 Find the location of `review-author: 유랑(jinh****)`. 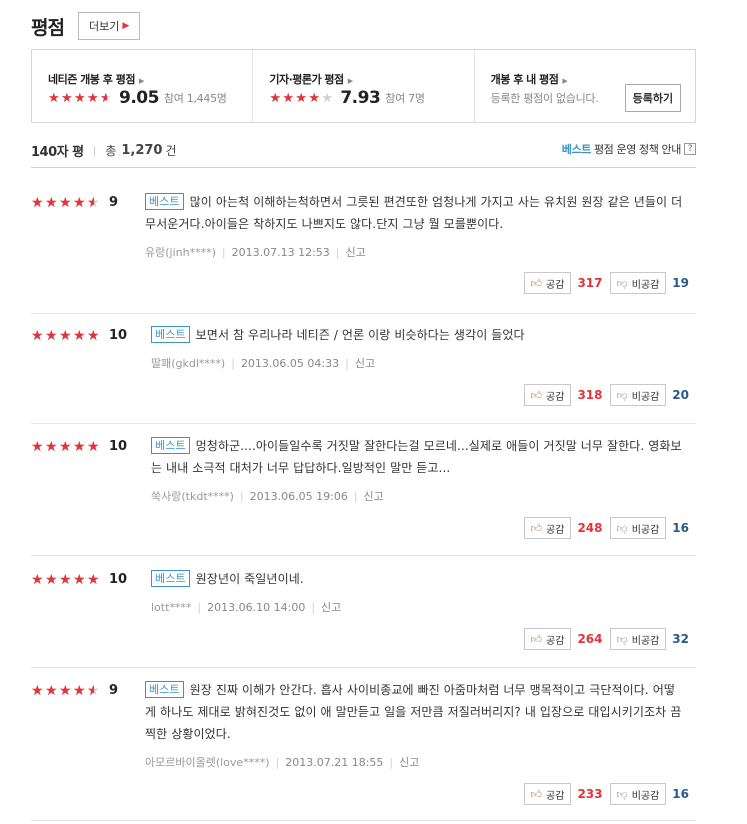

review-author: 유랑(jinh****) is located at coordinates (180, 252).